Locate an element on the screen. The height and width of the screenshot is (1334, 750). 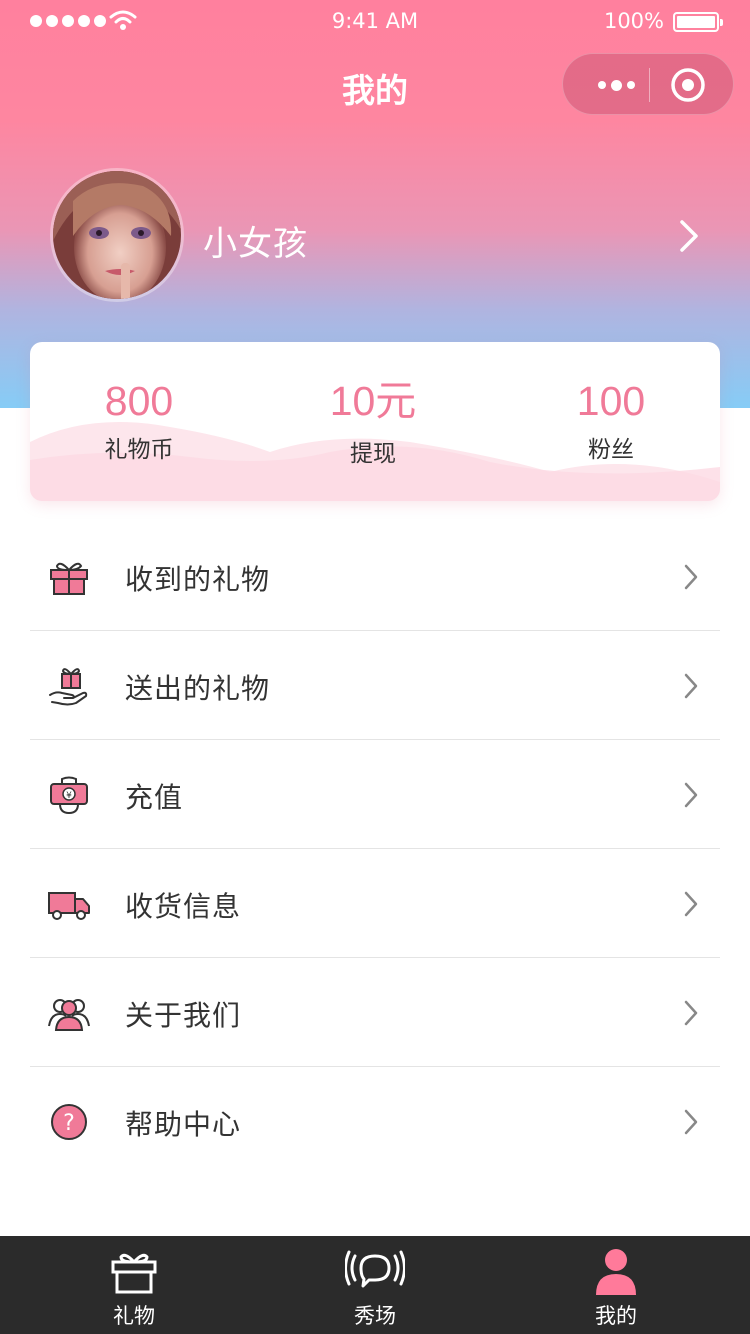
tab-me: 我的 is located at coordinates (616, 1285).